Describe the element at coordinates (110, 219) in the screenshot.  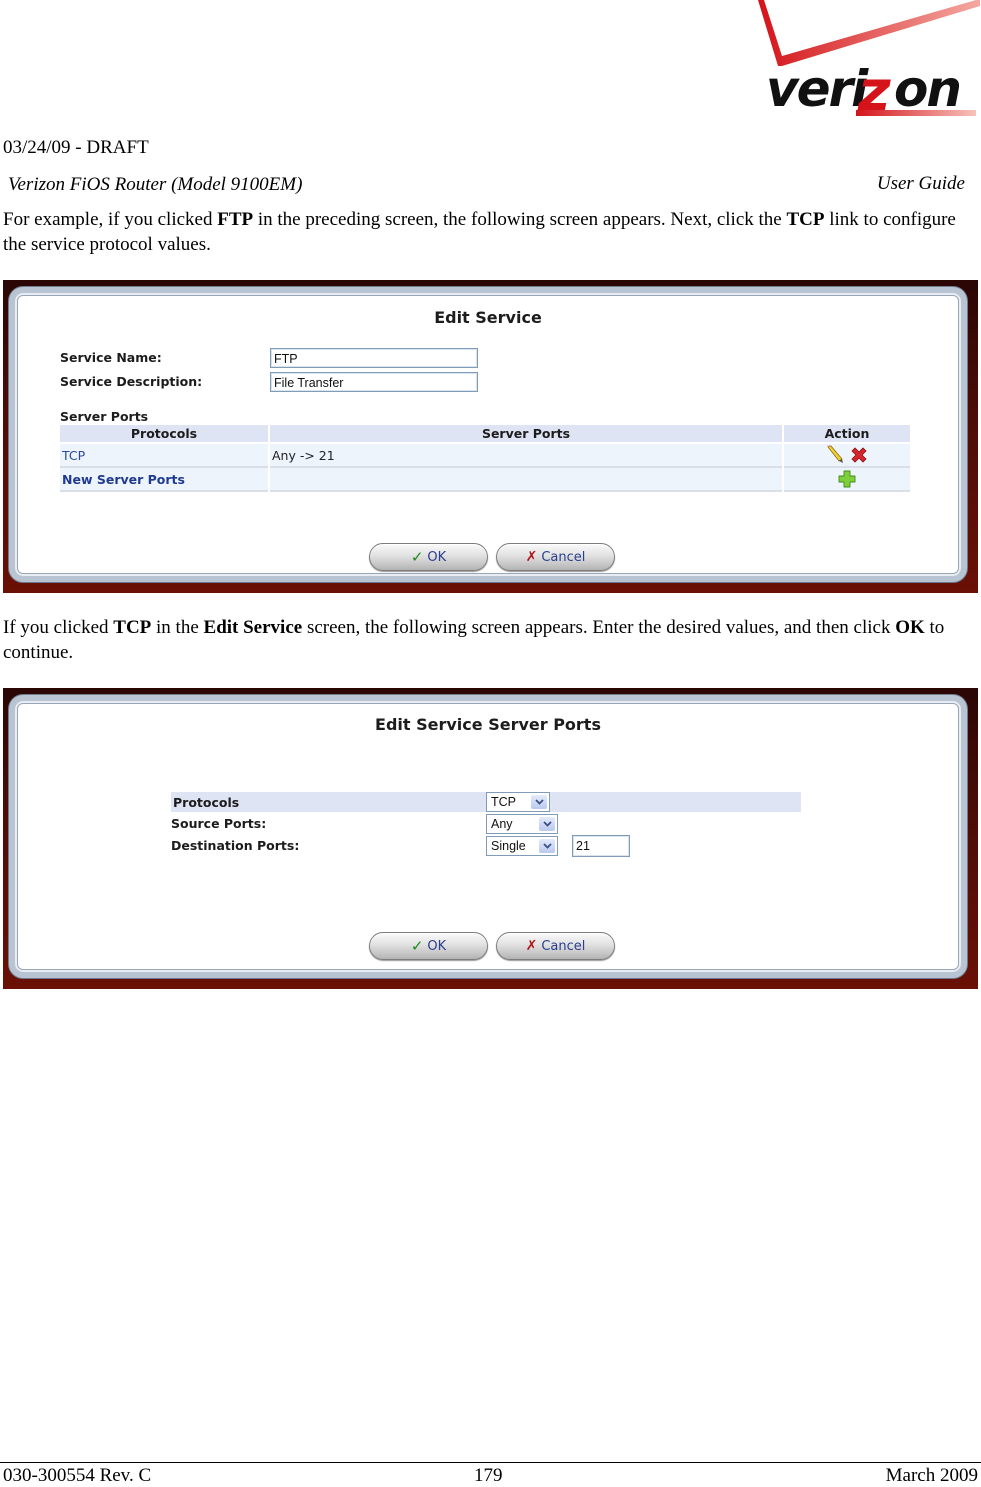
I see `text: For example, if you clicked` at that location.